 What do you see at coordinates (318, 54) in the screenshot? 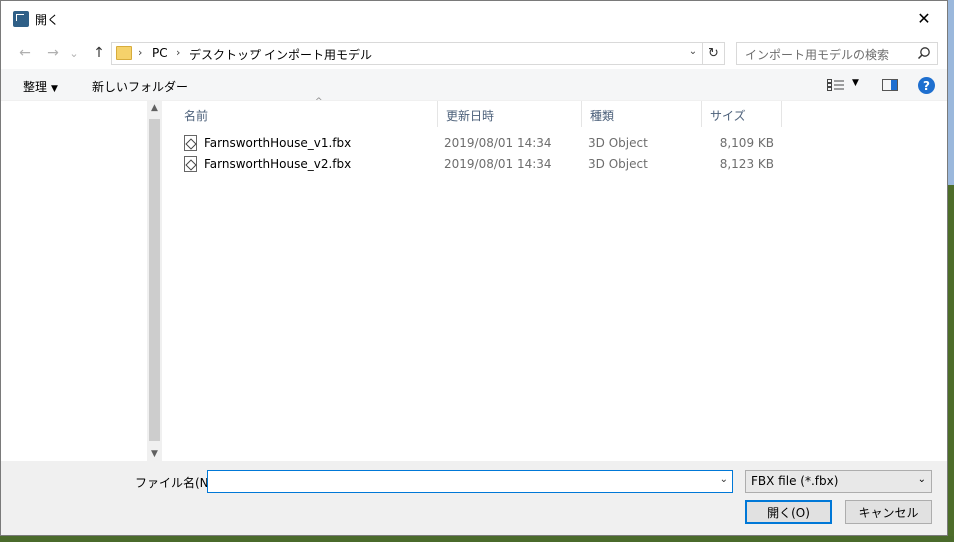
I see `breadcrumb-import-models: インポート用モデル` at bounding box center [318, 54].